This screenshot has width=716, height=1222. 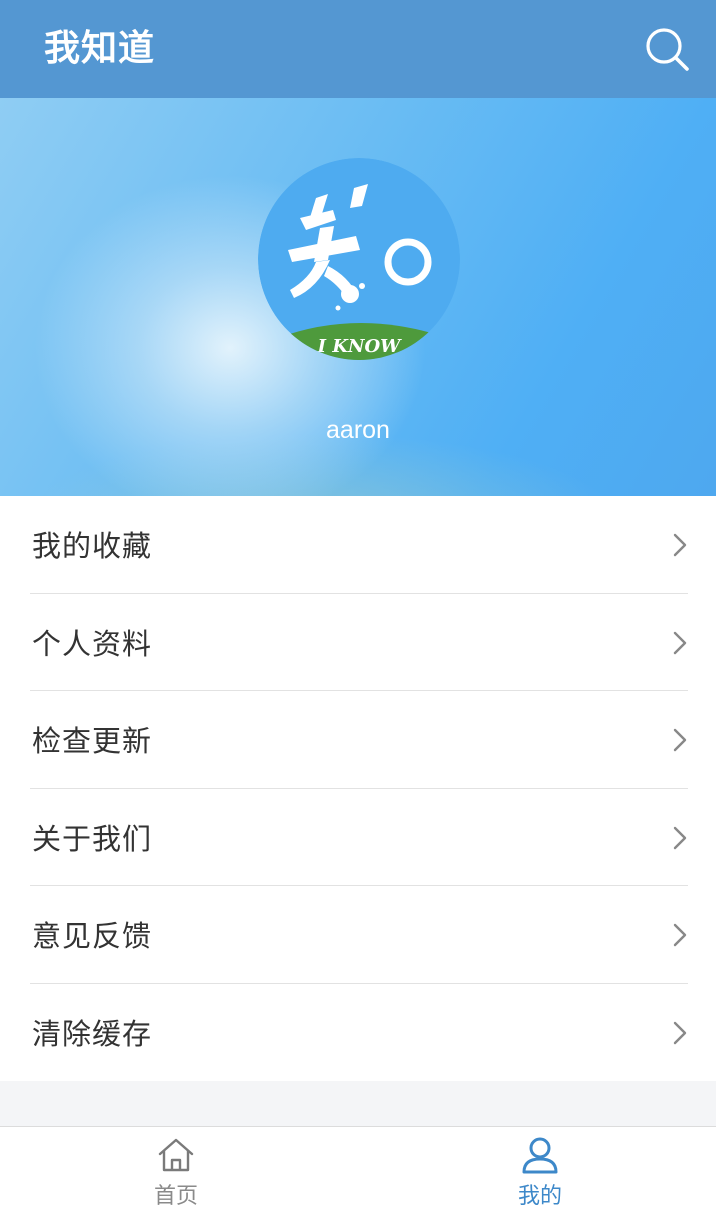 I want to click on menu-item-clear-cache: 清除缓存, so click(x=359, y=1033).